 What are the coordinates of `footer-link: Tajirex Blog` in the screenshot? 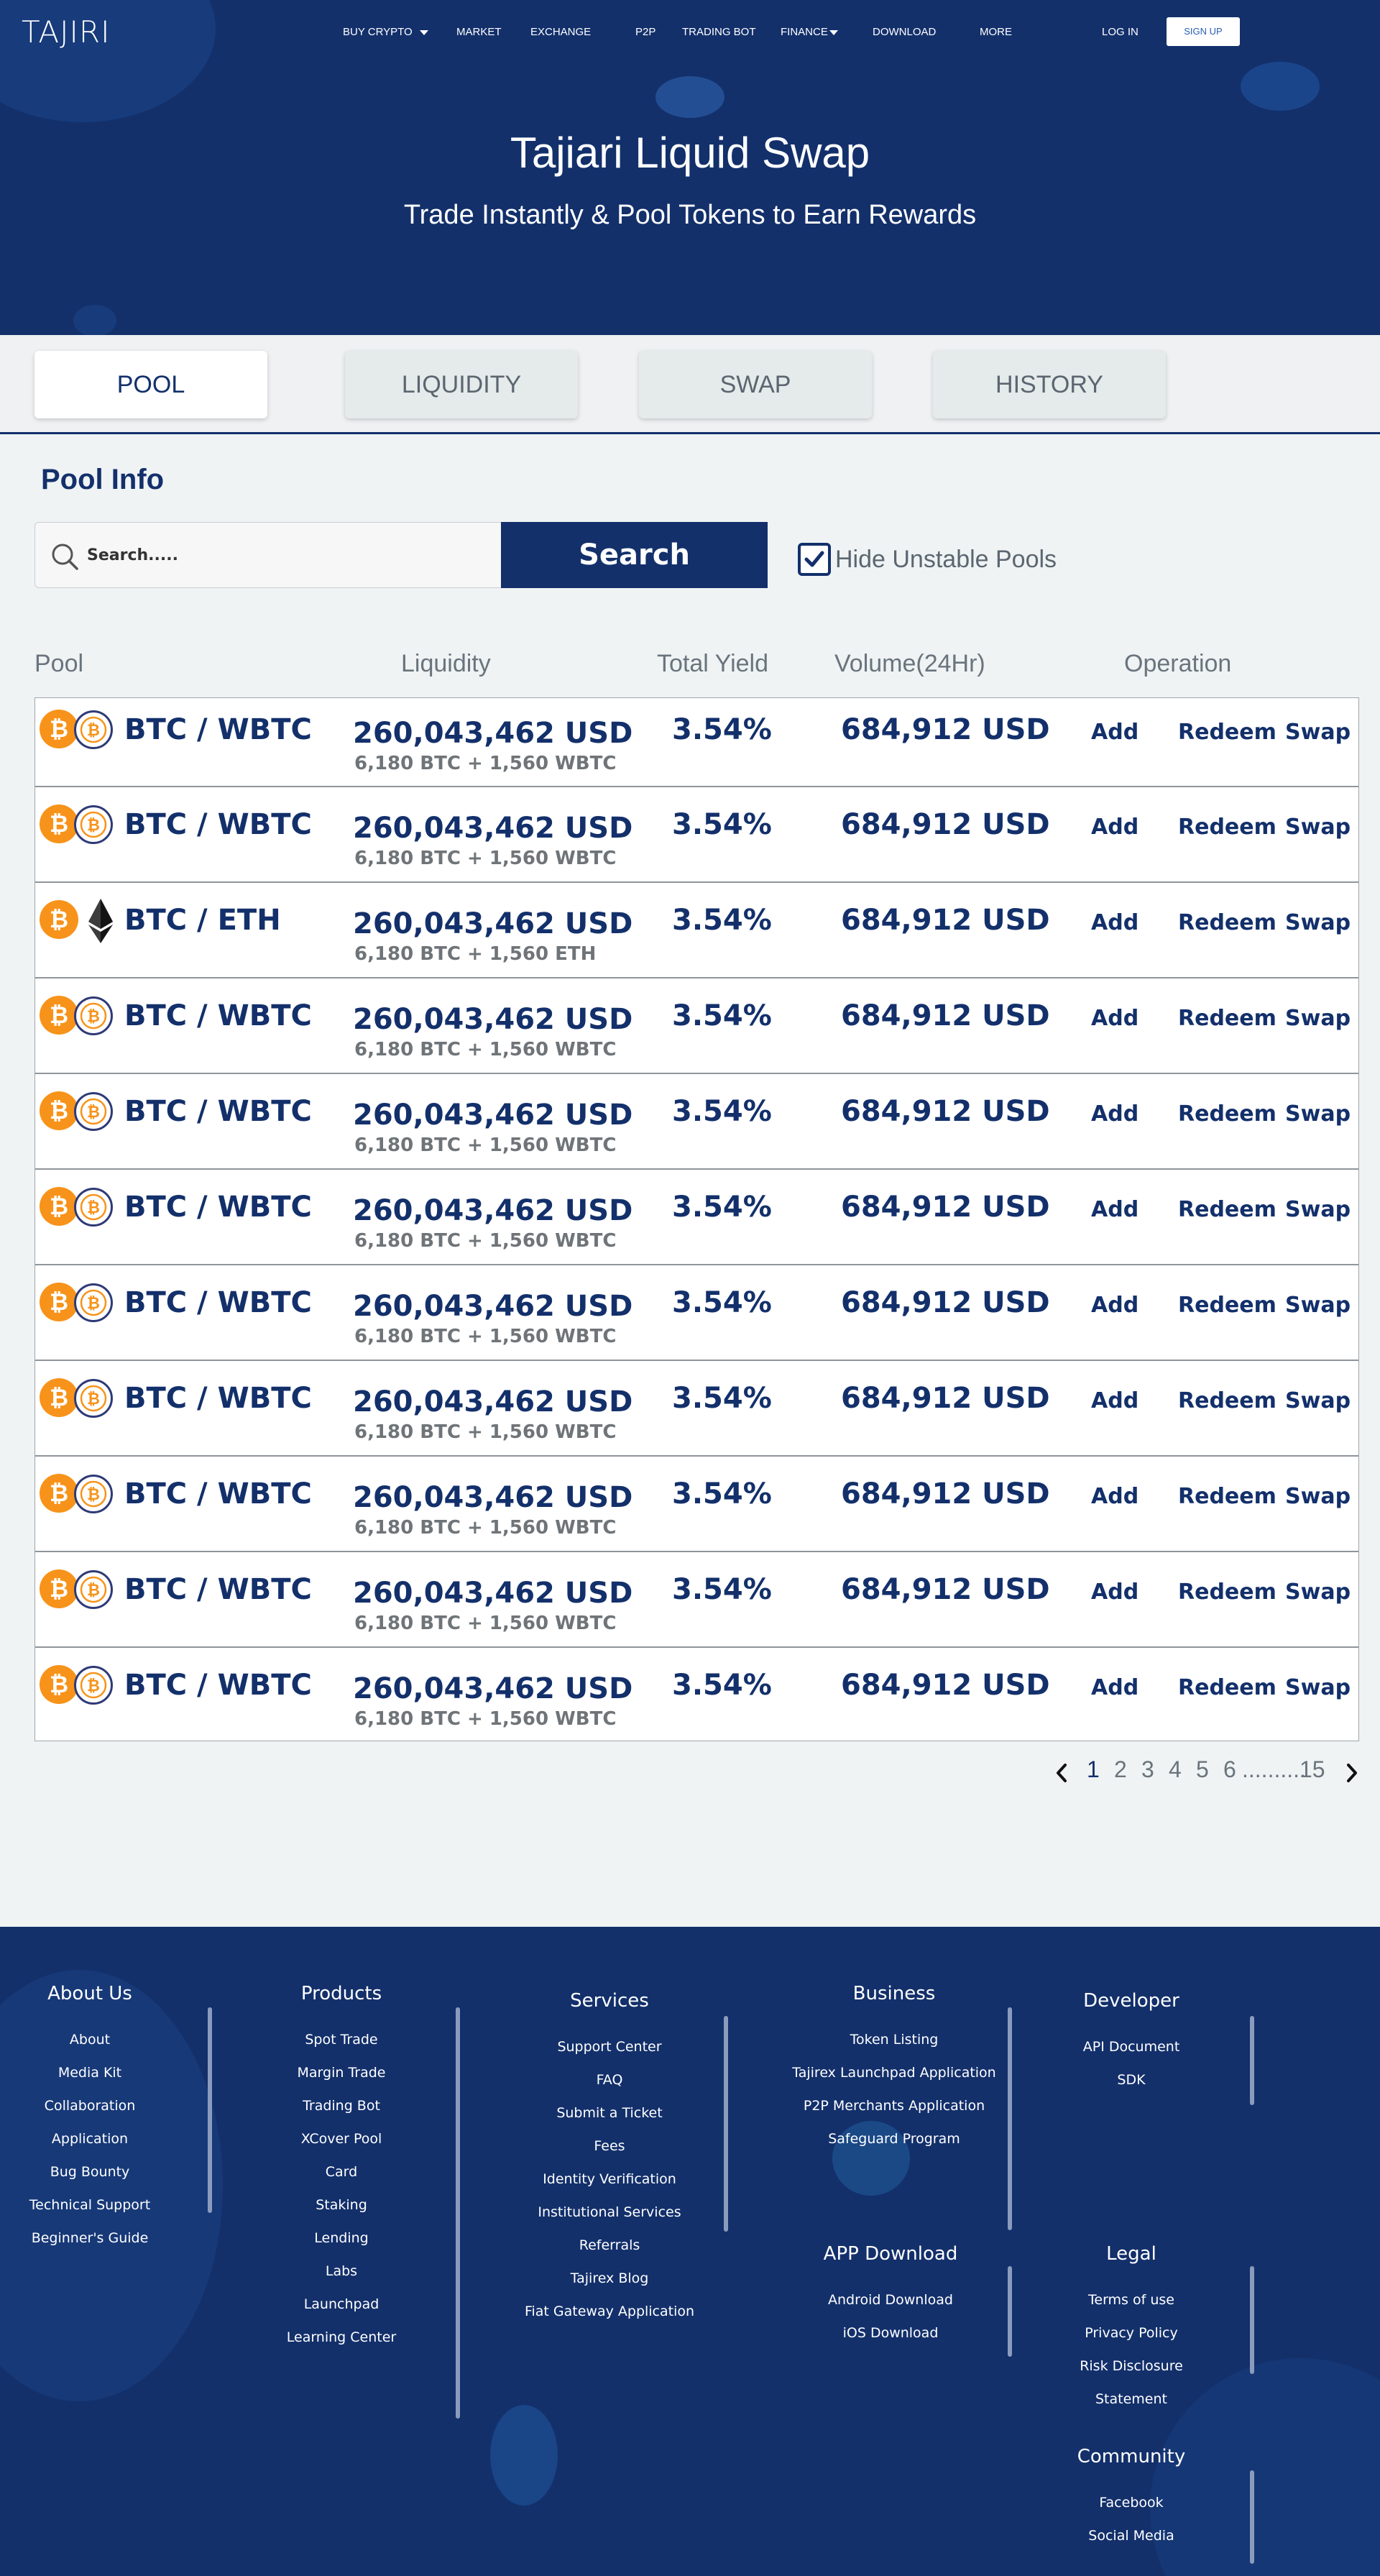 It's located at (609, 2278).